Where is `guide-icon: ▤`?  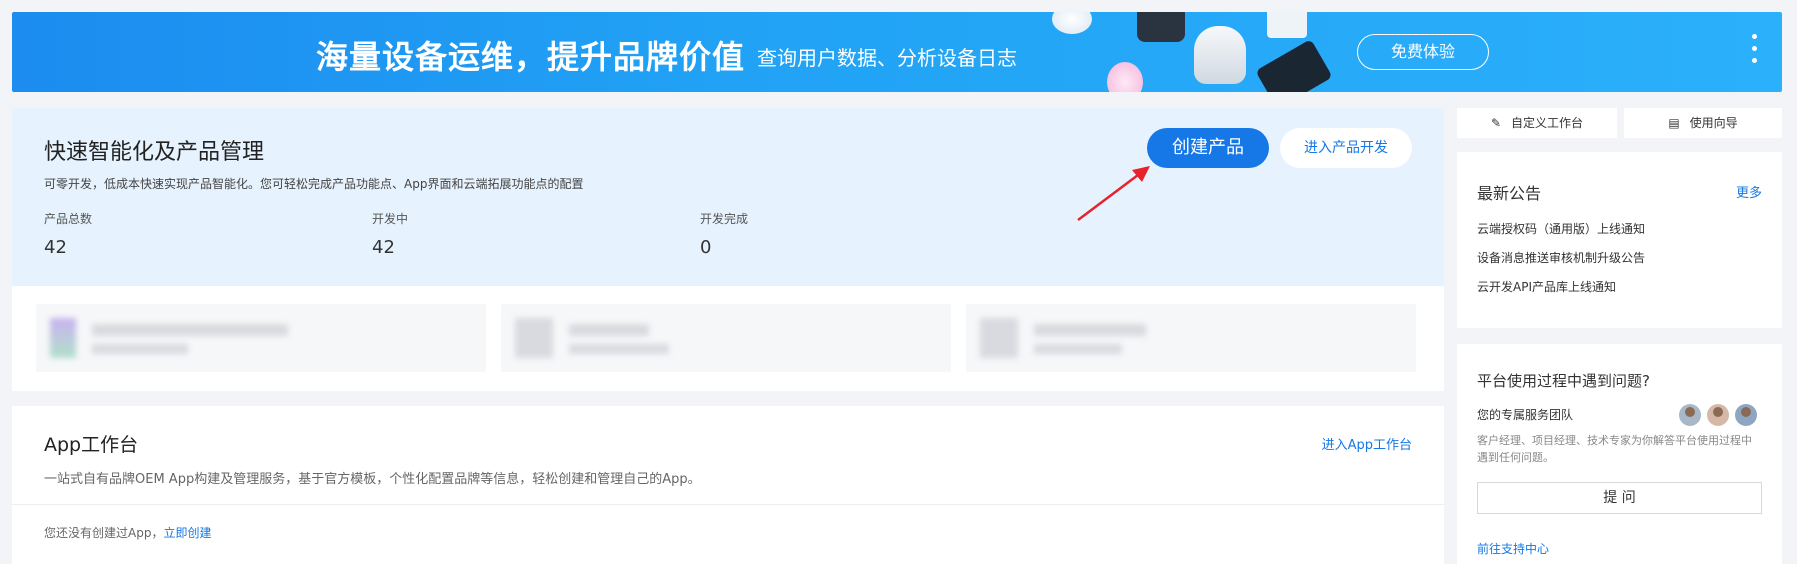 guide-icon: ▤ is located at coordinates (1674, 123).